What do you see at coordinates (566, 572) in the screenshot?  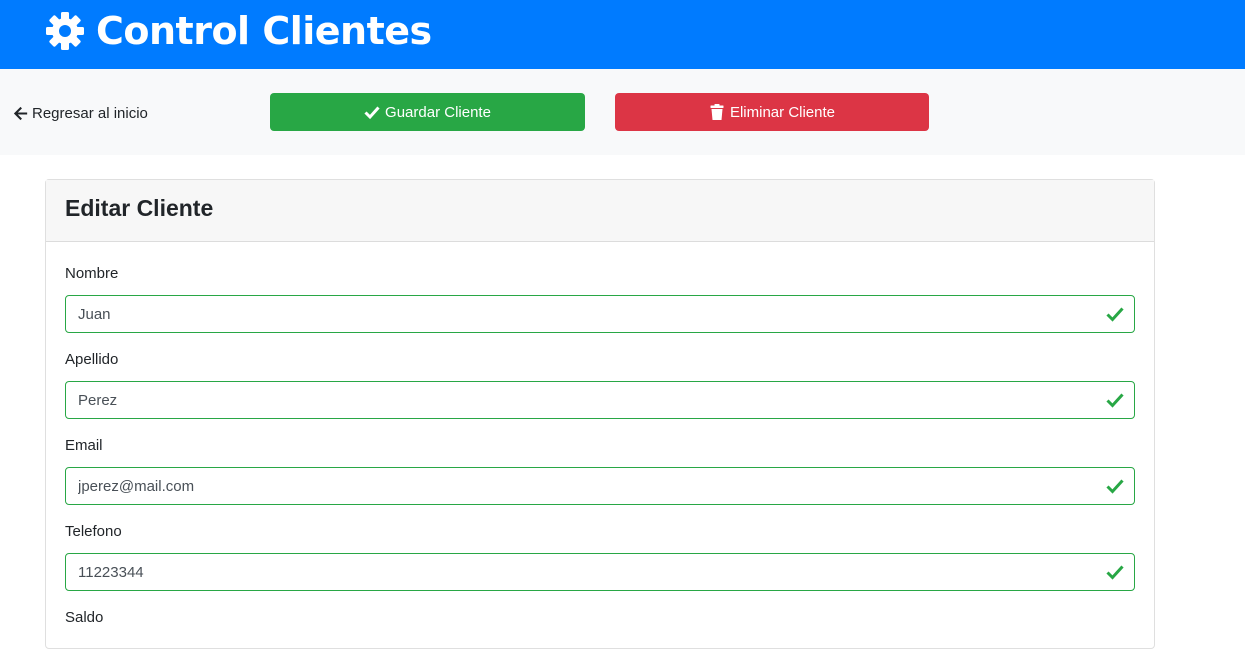 I see `telefono-input` at bounding box center [566, 572].